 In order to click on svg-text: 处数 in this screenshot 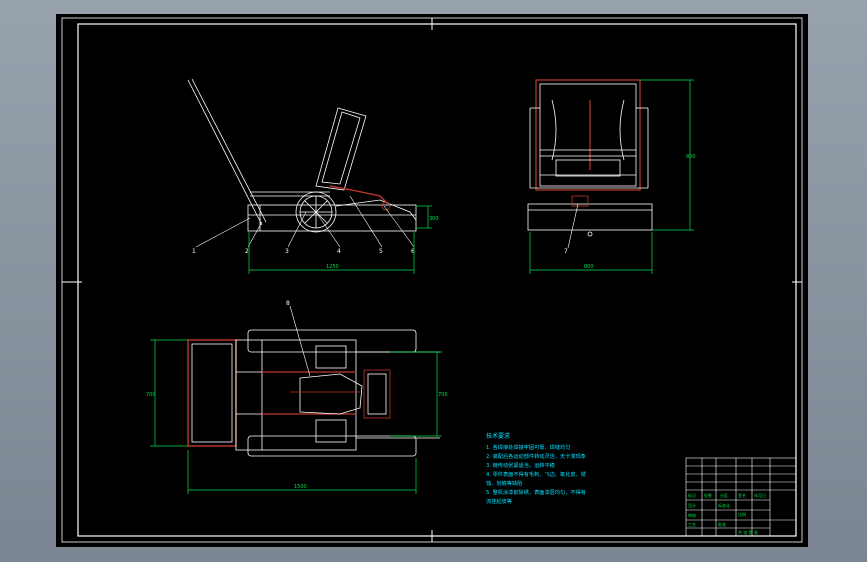, I will do `click(708, 495)`.